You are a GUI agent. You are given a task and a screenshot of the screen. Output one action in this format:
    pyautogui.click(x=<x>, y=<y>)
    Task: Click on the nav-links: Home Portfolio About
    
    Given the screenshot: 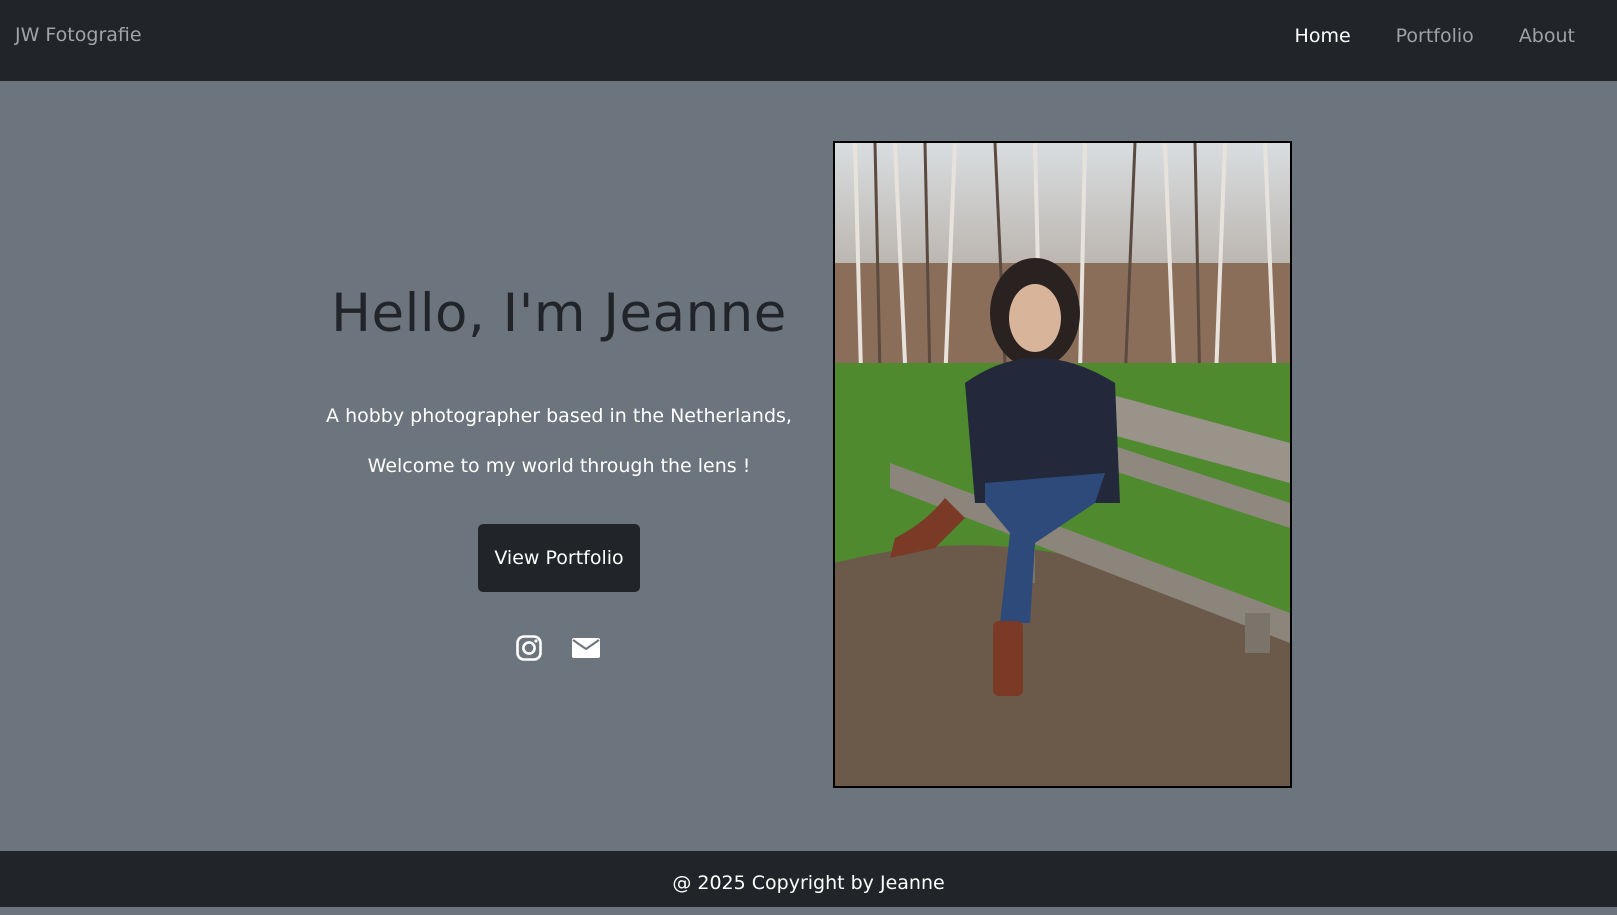 What is the action you would take?
    pyautogui.click(x=1435, y=35)
    